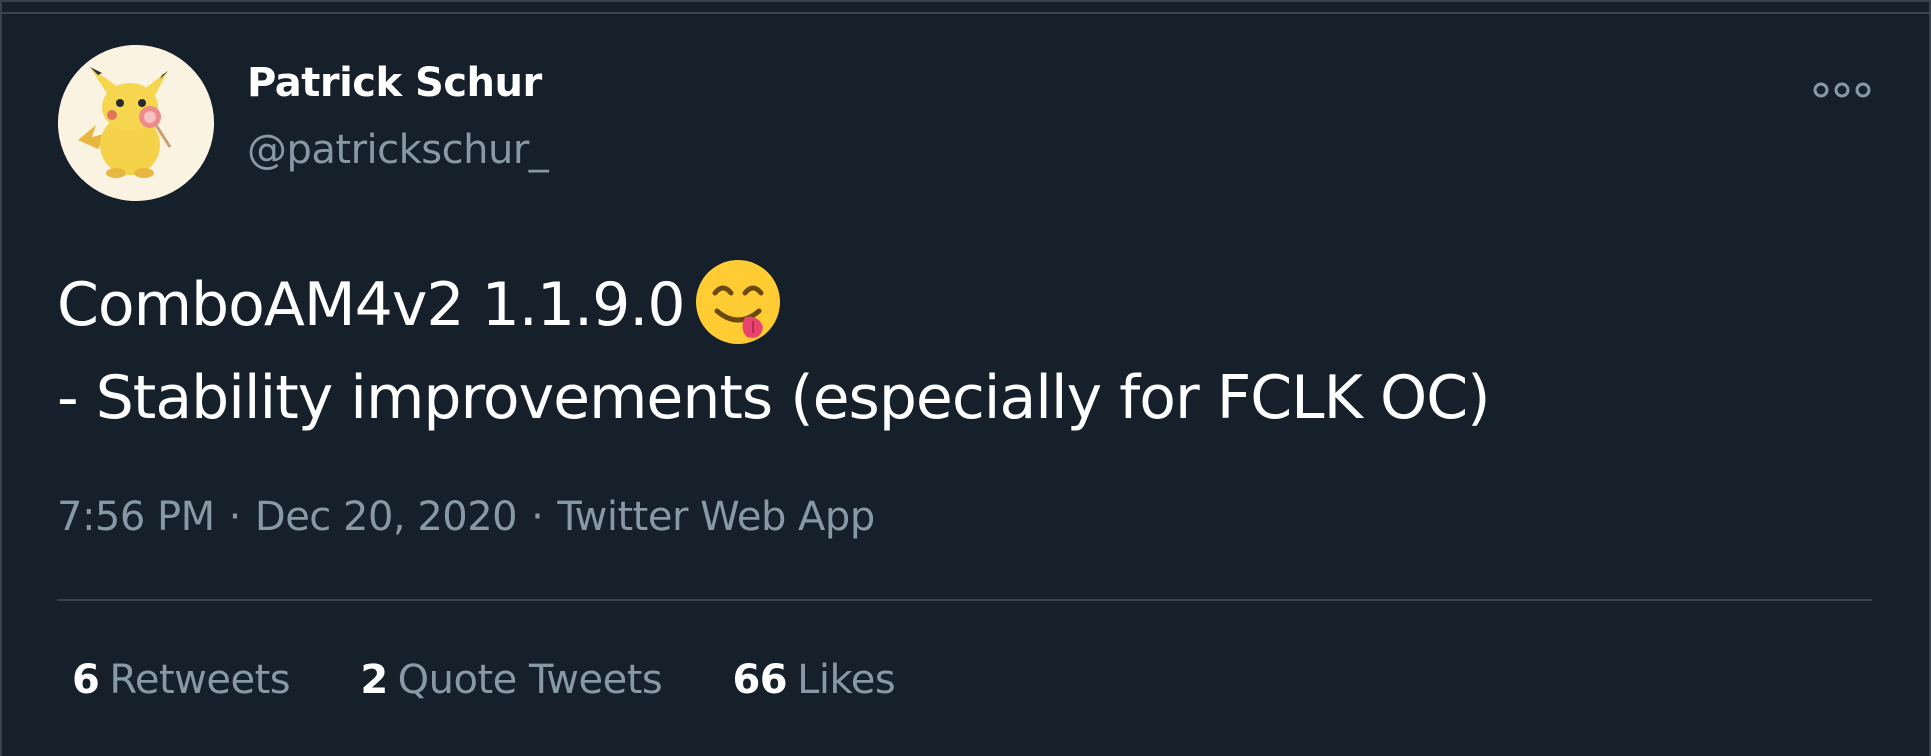  Describe the element at coordinates (86, 680) in the screenshot. I see `retweets-count: 6` at that location.